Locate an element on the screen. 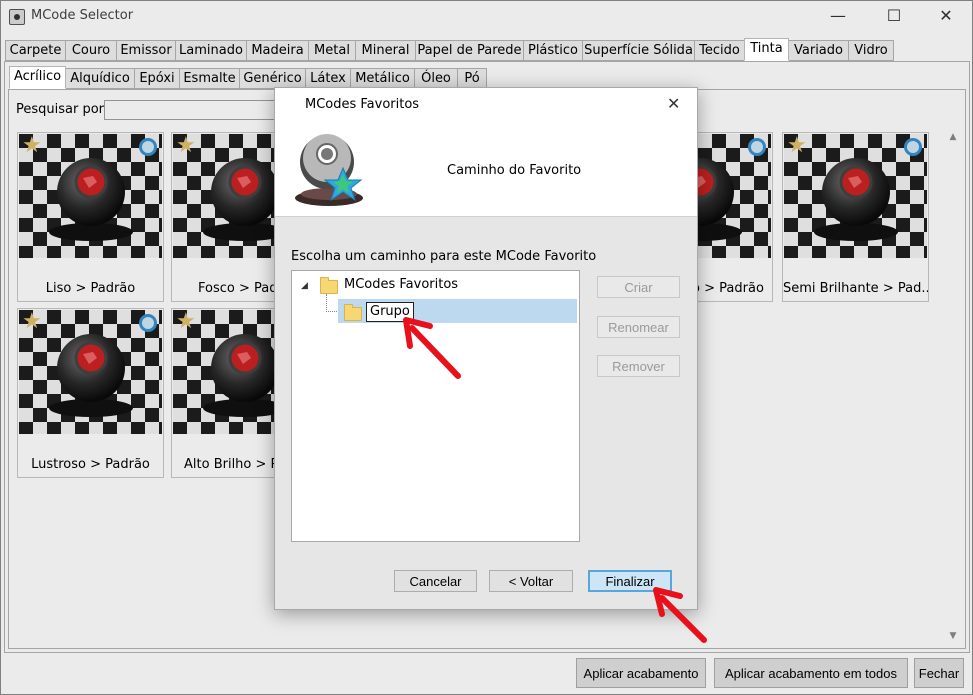 This screenshot has height=695, width=973. remove-button: Remover is located at coordinates (638, 366).